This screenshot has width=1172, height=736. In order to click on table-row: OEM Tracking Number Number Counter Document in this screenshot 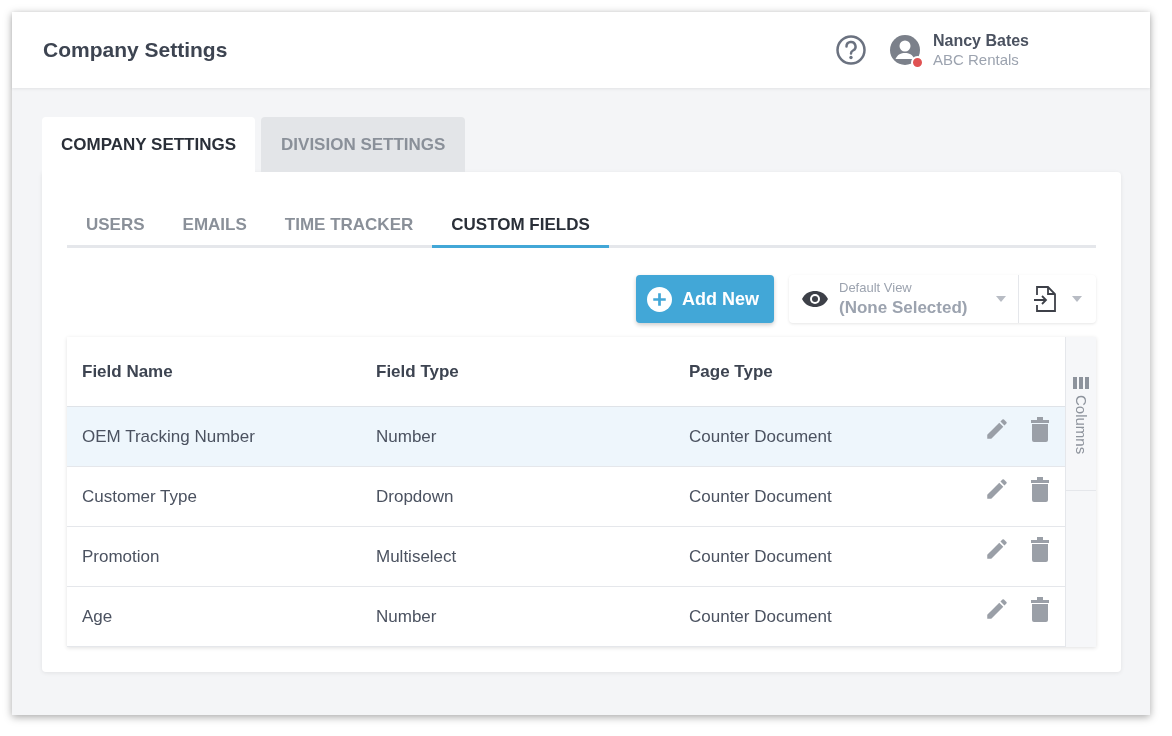, I will do `click(566, 437)`.